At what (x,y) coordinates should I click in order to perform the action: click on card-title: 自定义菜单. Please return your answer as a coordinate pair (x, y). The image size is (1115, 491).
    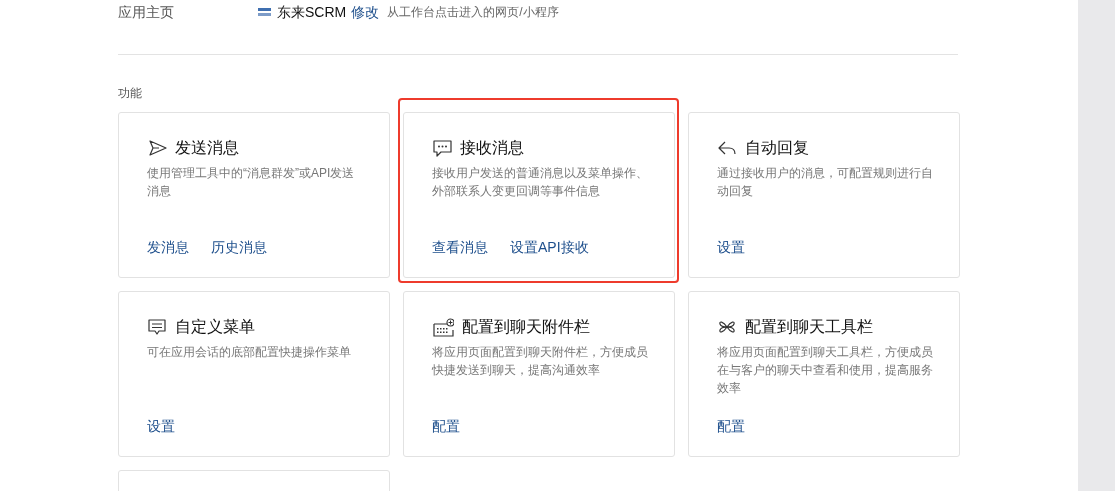
    Looking at the image, I should click on (215, 327).